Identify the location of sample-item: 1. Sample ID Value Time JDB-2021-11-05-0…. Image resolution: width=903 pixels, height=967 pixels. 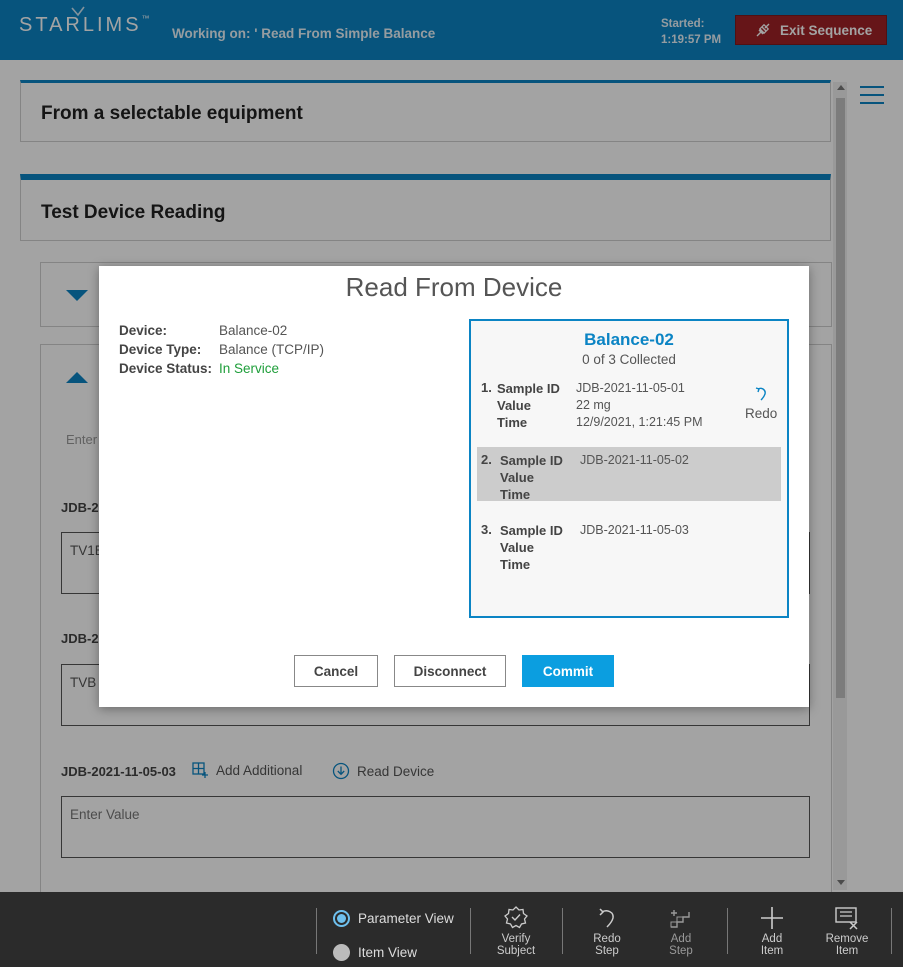
(629, 405).